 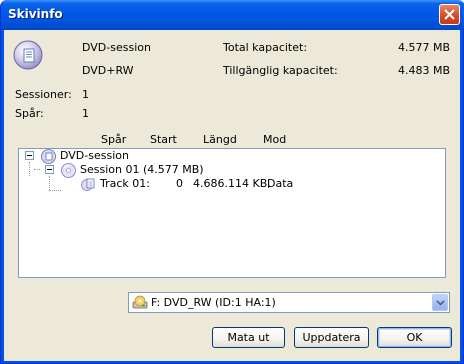 I want to click on collapse-toggle-root, so click(x=29, y=155).